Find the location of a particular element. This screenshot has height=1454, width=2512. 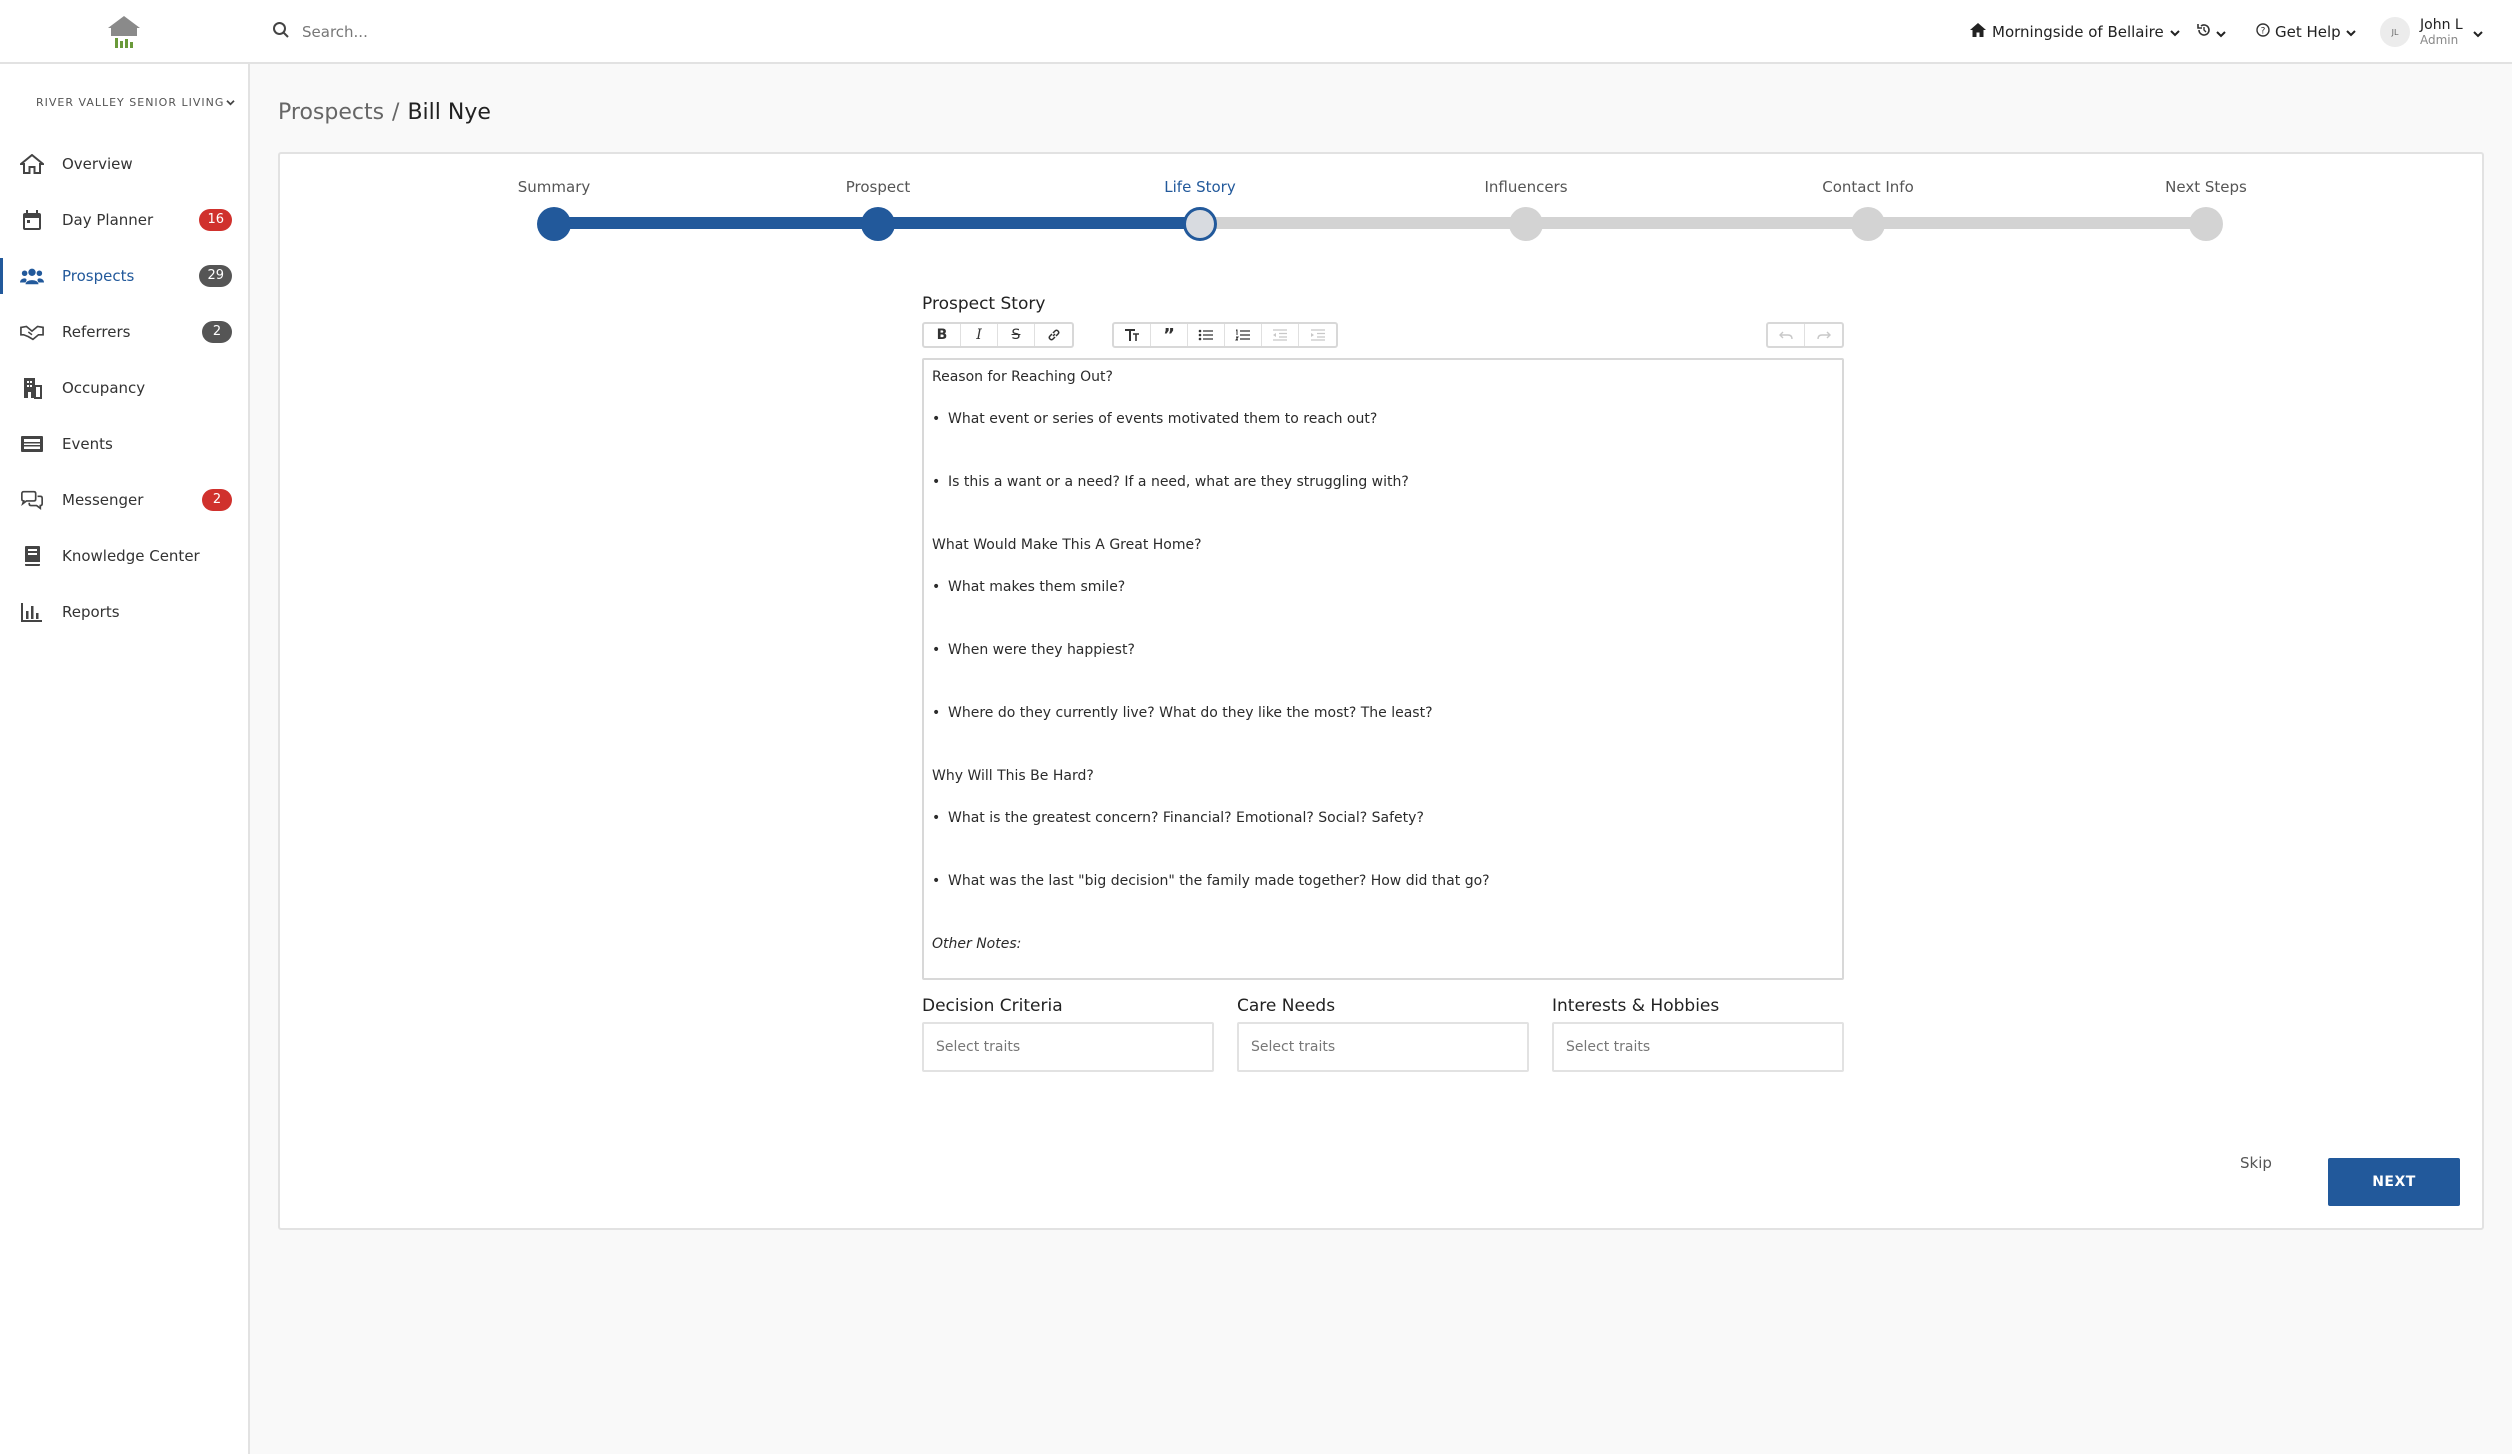

breadcrumb-prospects-link: Prospects is located at coordinates (331, 112).